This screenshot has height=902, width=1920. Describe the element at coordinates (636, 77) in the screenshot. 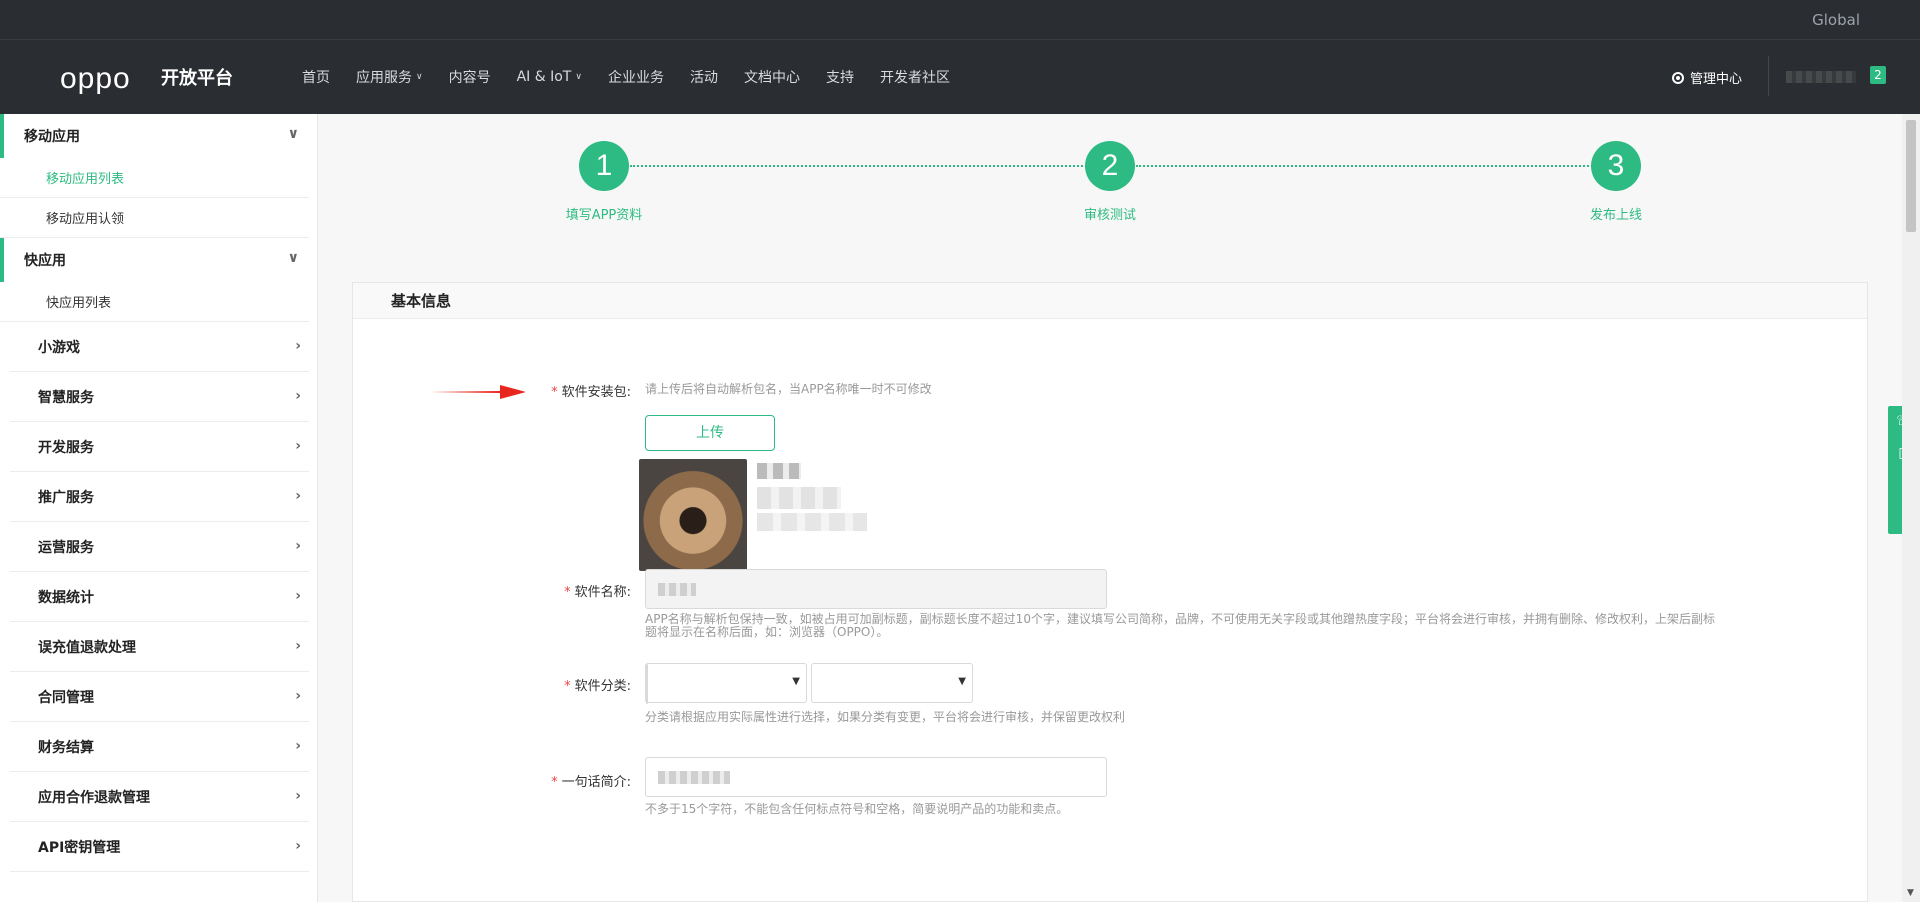

I see `nav-enterprise: 企业业务` at that location.